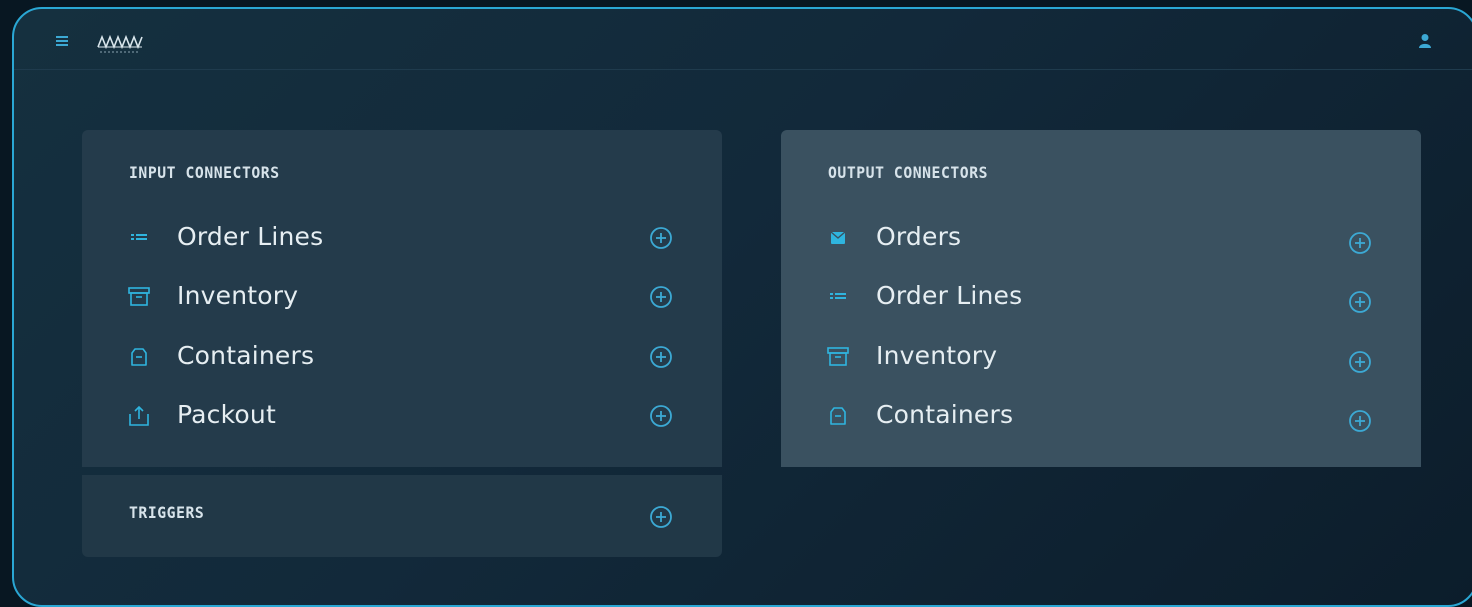 Image resolution: width=1472 pixels, height=607 pixels. What do you see at coordinates (402, 516) in the screenshot?
I see `triggers-panel: TRIGGERS` at bounding box center [402, 516].